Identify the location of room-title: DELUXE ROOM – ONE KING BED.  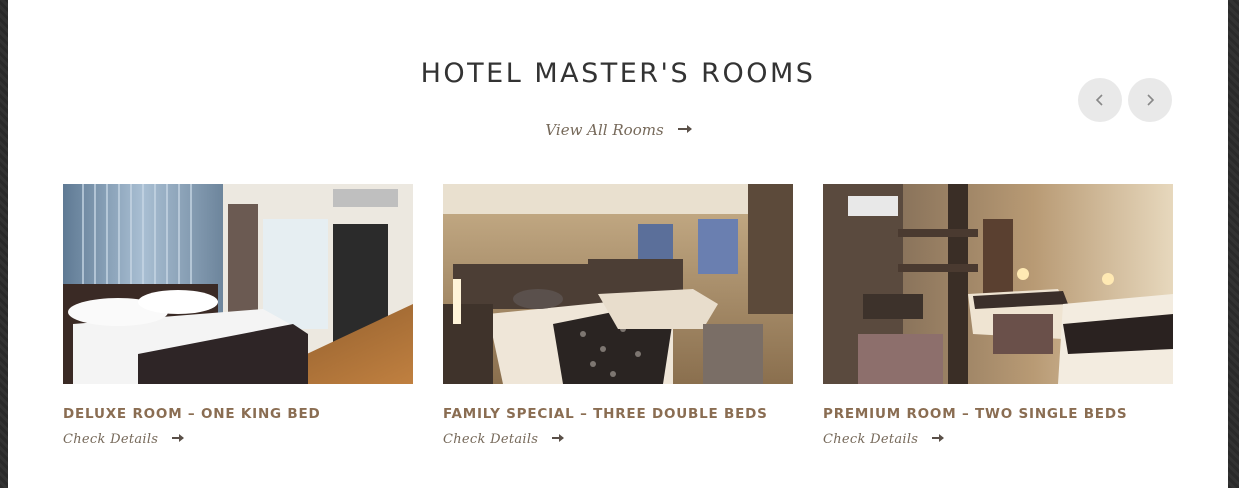
(238, 414).